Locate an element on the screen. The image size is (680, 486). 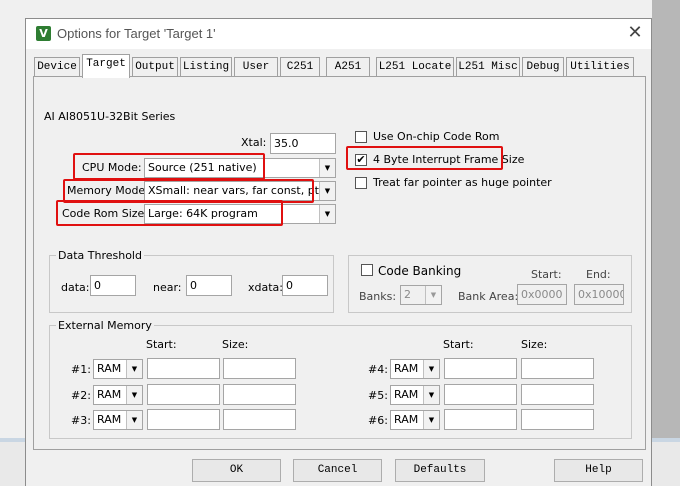
app-icon: V is located at coordinates (43, 33).